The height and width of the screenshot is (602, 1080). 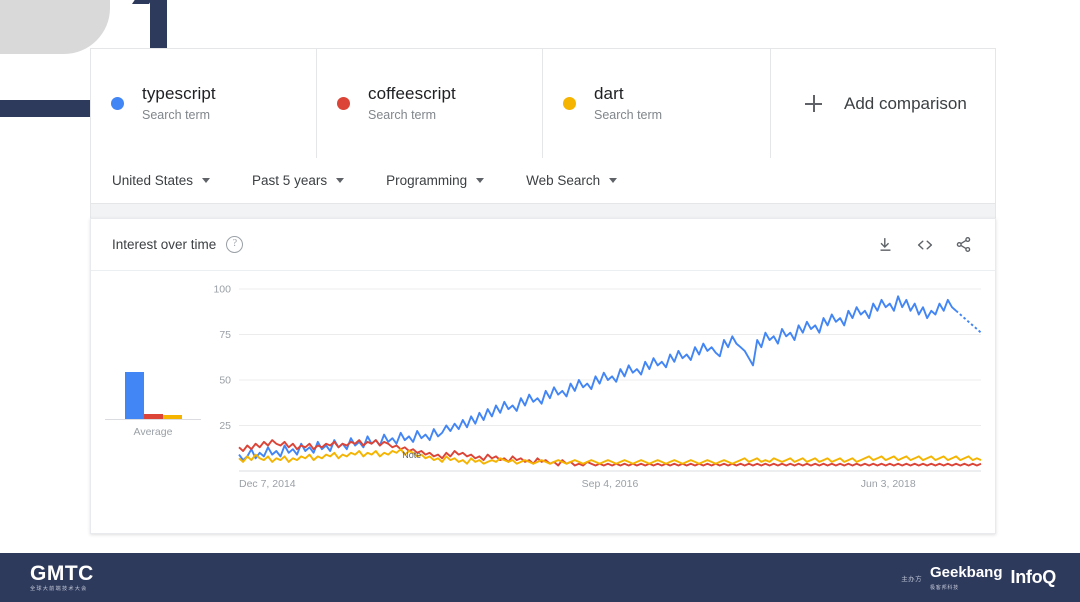 I want to click on help-icon: ?, so click(x=235, y=244).